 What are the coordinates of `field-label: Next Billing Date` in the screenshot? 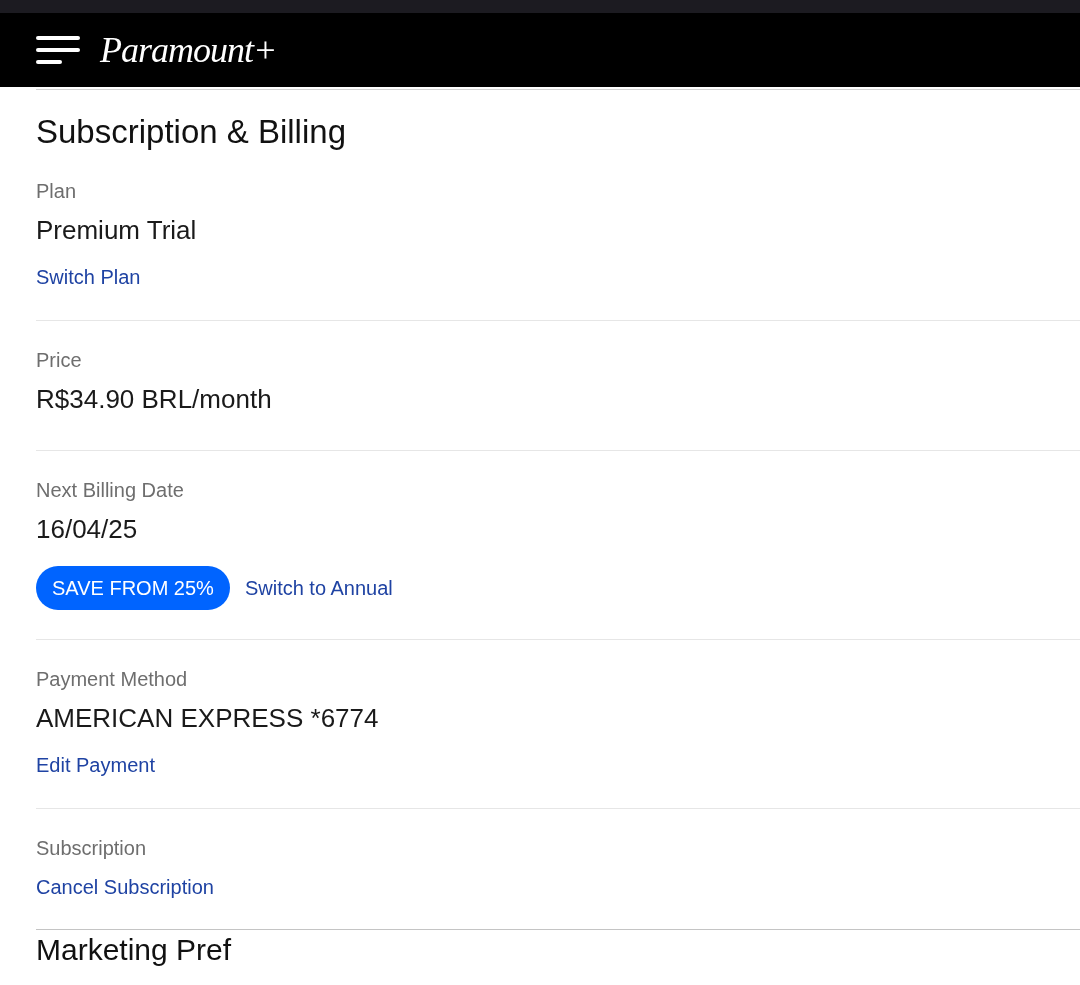 It's located at (110, 490).